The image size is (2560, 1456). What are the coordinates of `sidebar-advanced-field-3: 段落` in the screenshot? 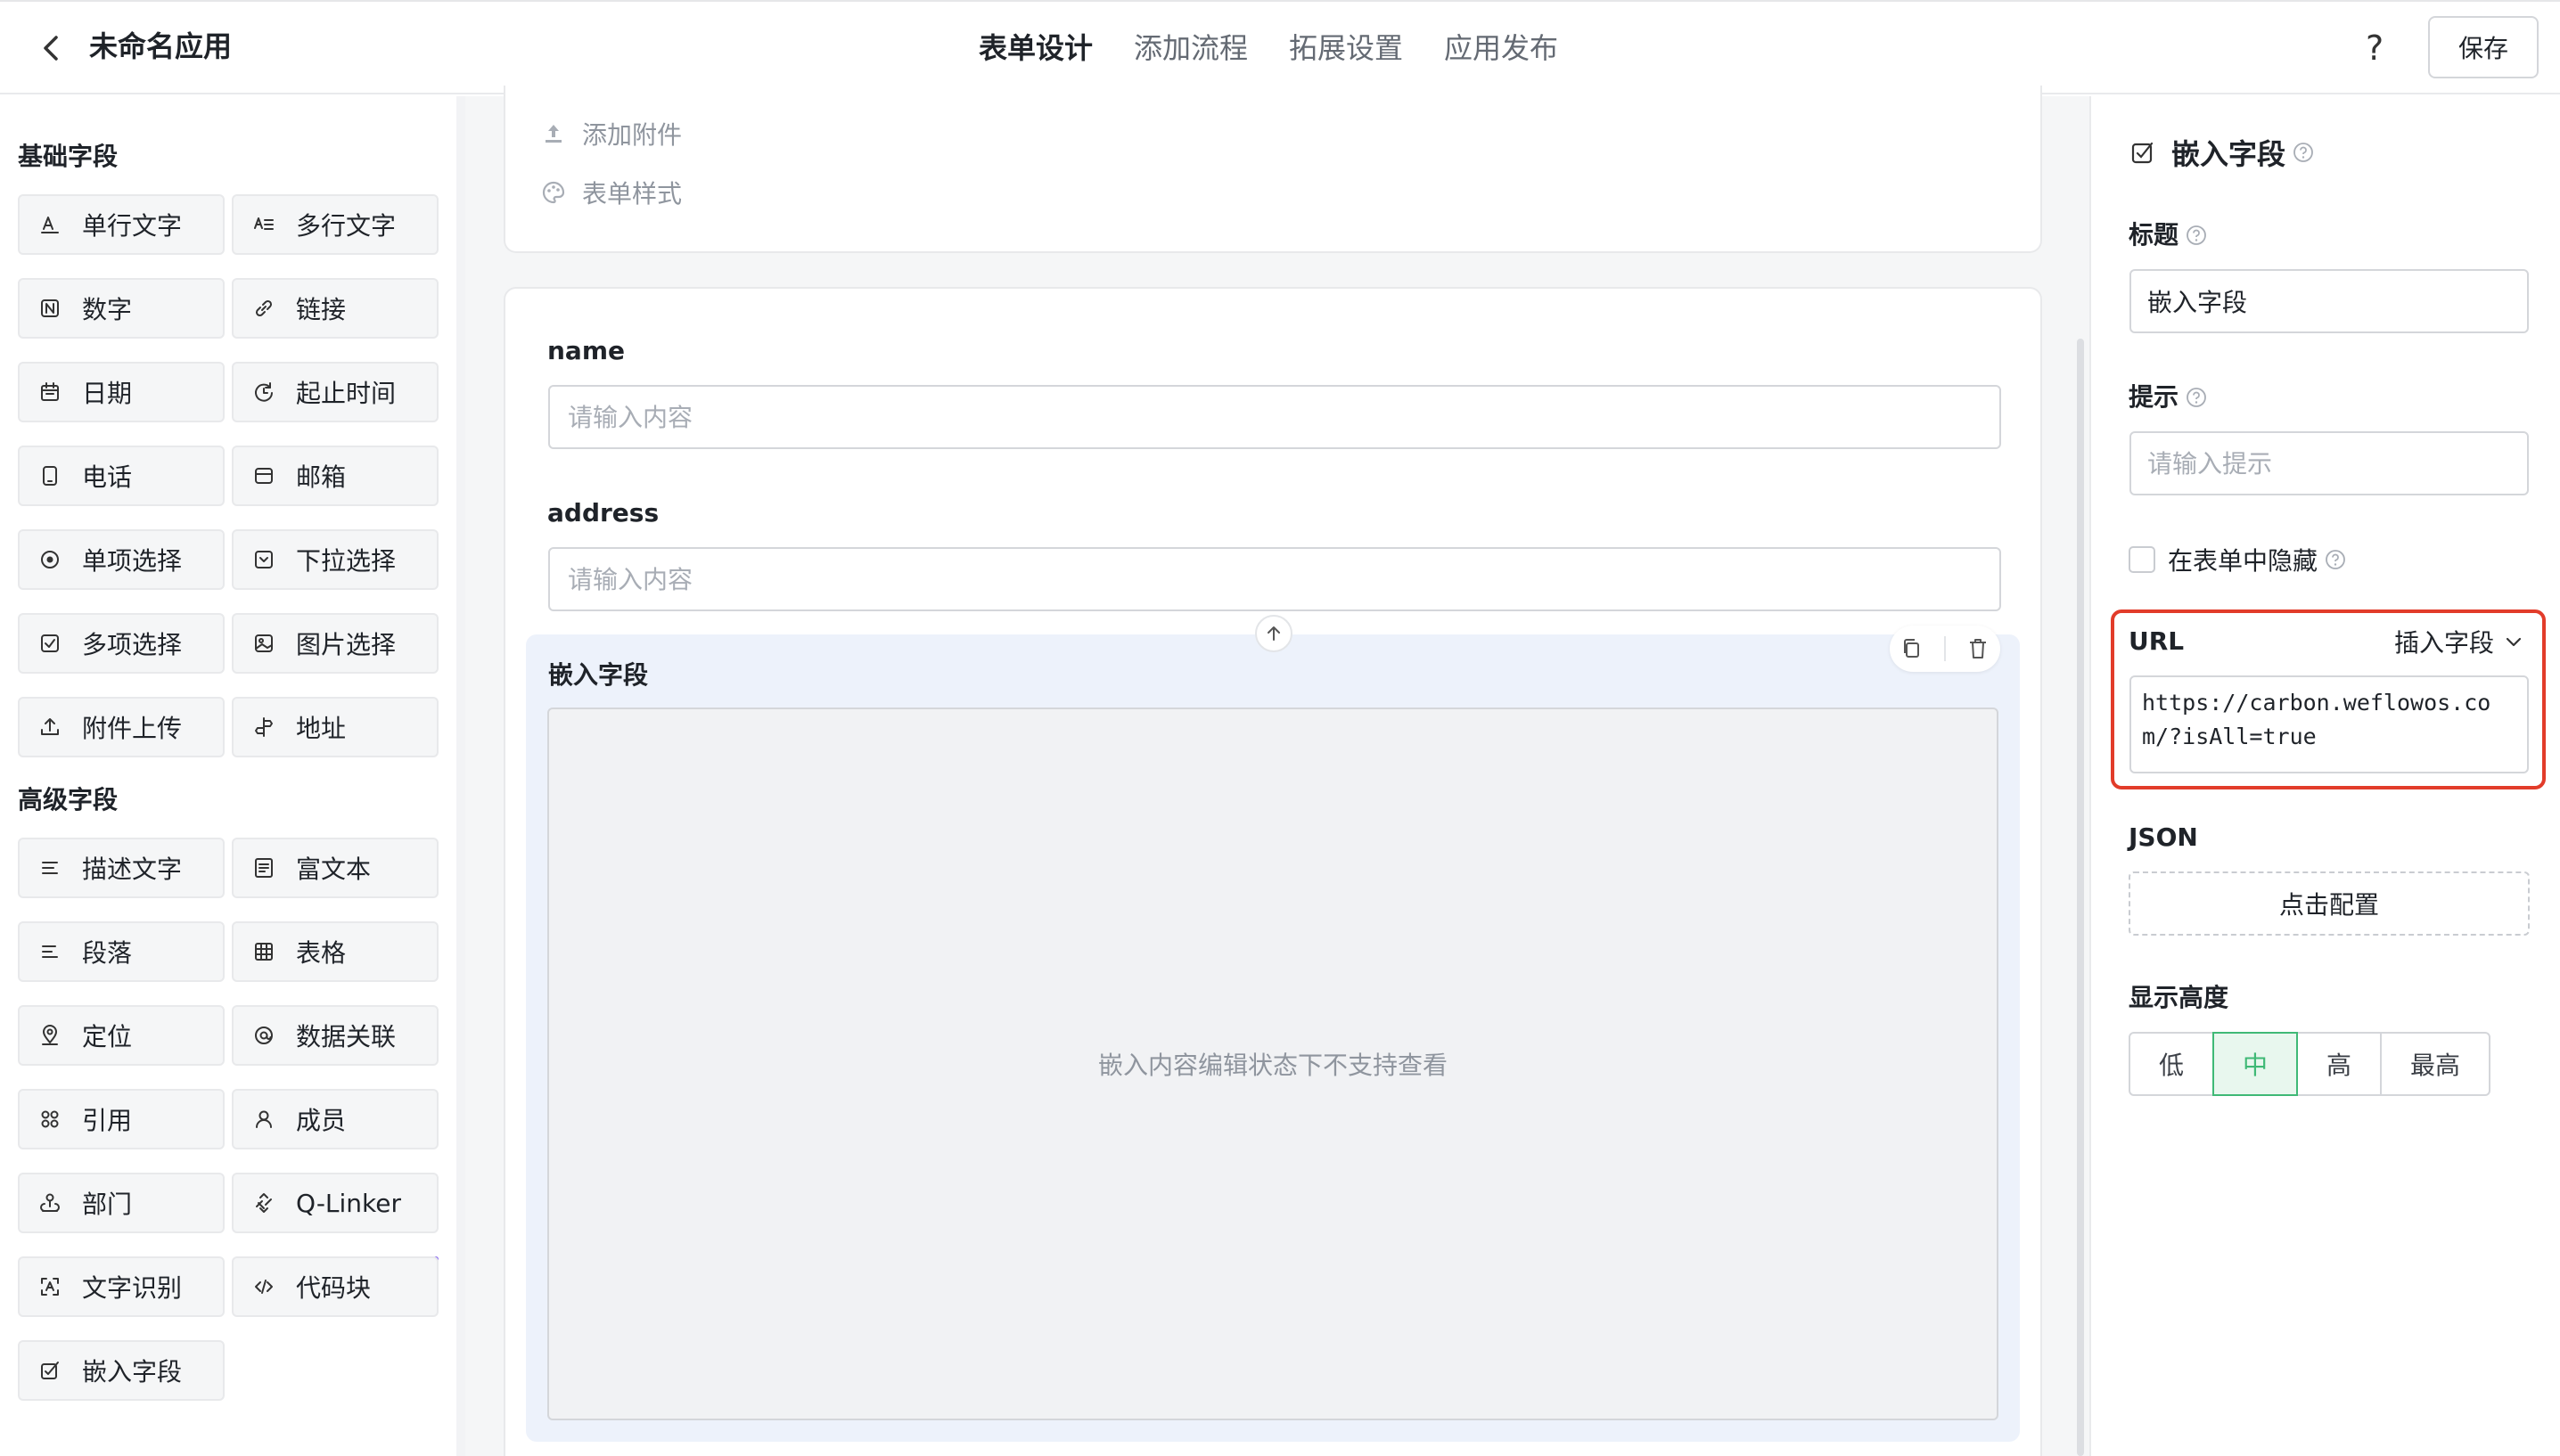 It's located at (121, 952).